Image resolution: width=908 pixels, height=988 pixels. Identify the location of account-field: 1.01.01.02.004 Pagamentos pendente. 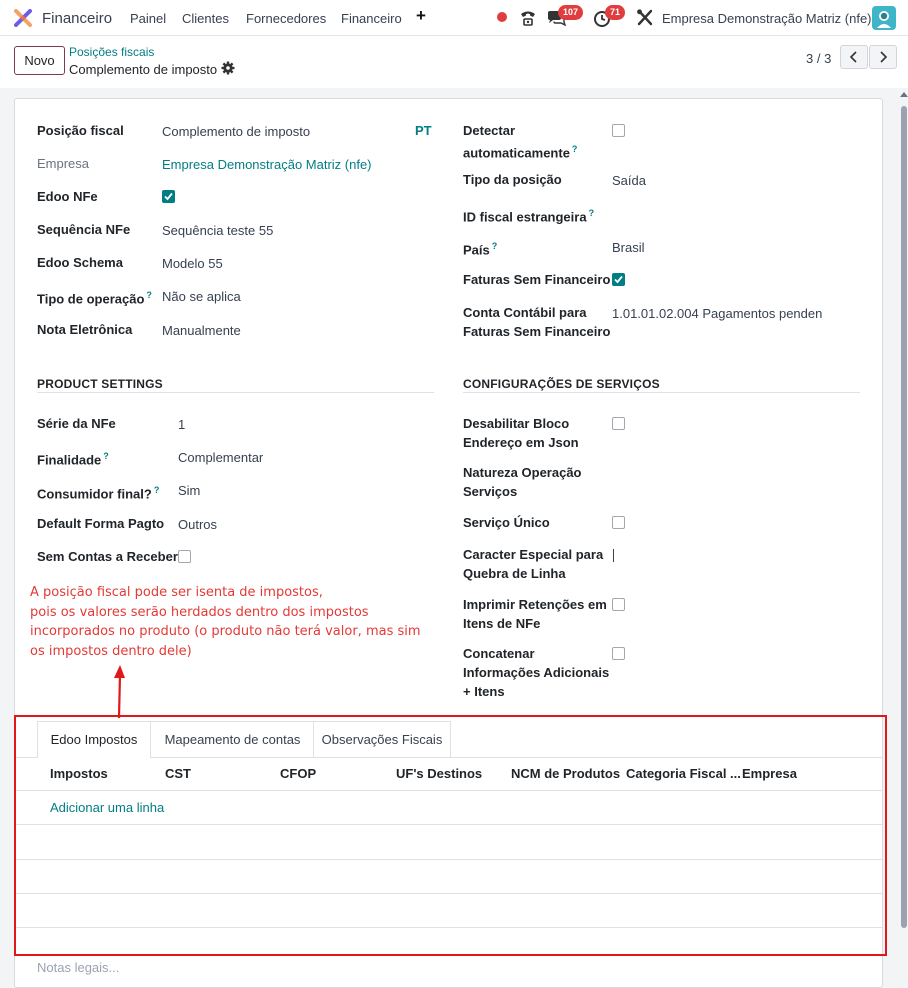
(717, 313).